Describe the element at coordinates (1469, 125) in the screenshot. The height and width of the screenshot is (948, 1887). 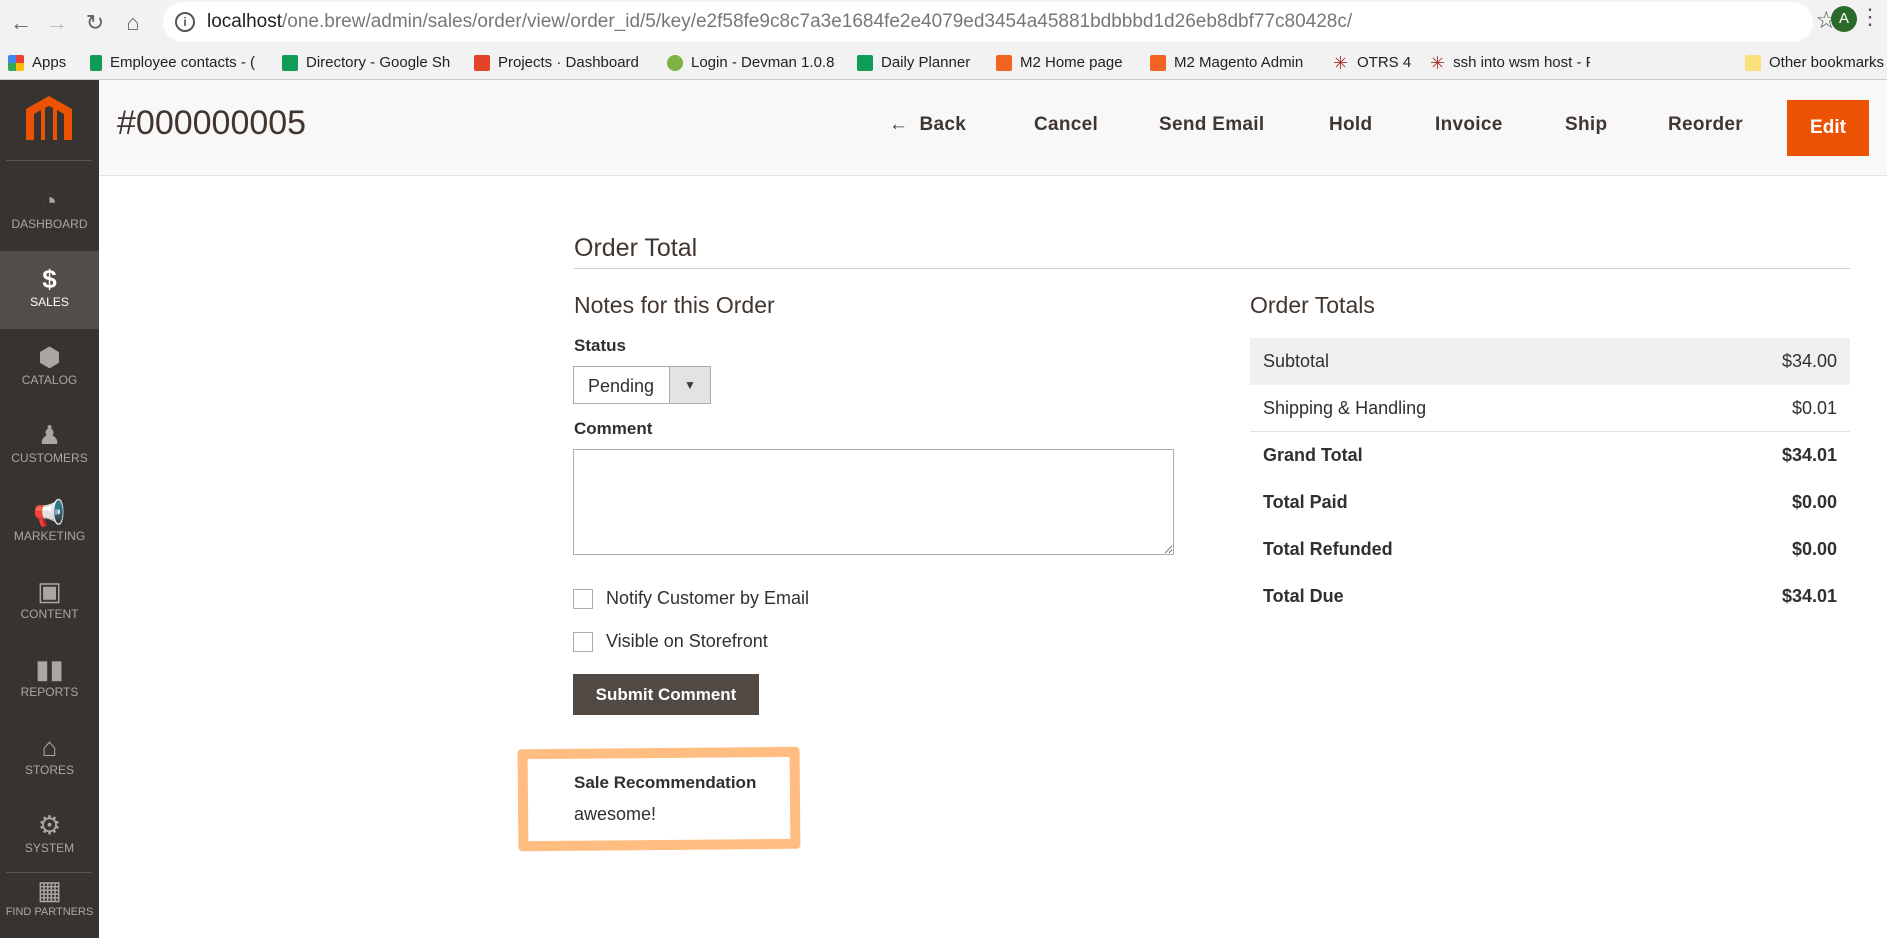
I see `invoice-button: Invoice` at that location.